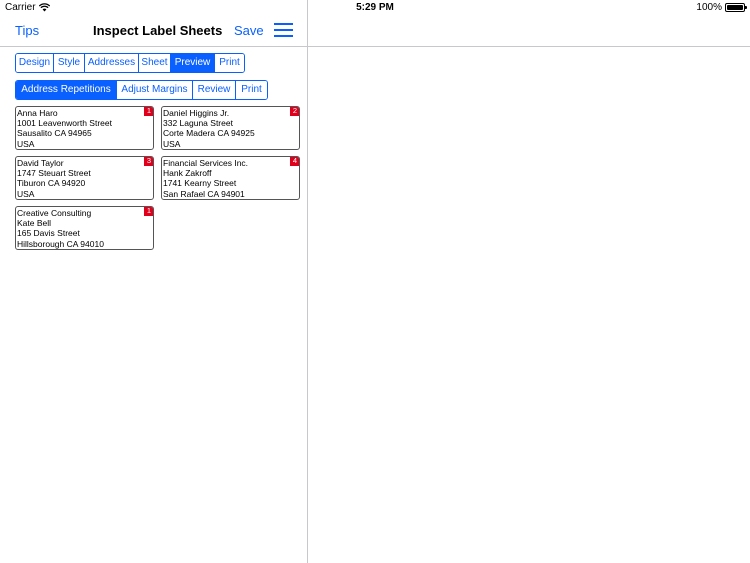 This screenshot has height=563, width=750. I want to click on label-line: Daniel Higgins Jr., so click(196, 113).